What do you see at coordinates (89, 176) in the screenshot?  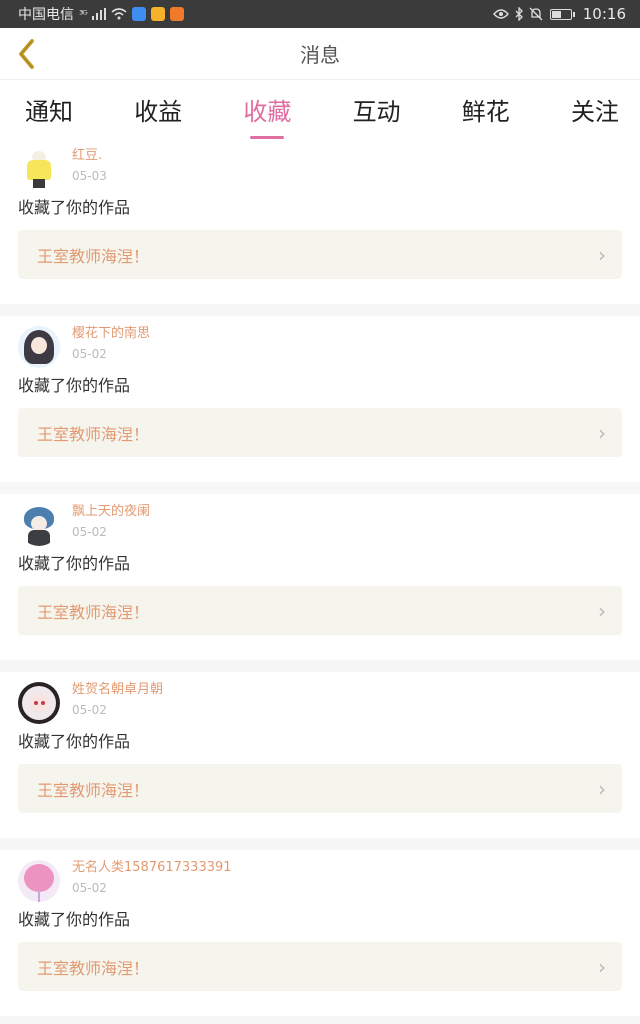 I see `item-date: 05-03` at bounding box center [89, 176].